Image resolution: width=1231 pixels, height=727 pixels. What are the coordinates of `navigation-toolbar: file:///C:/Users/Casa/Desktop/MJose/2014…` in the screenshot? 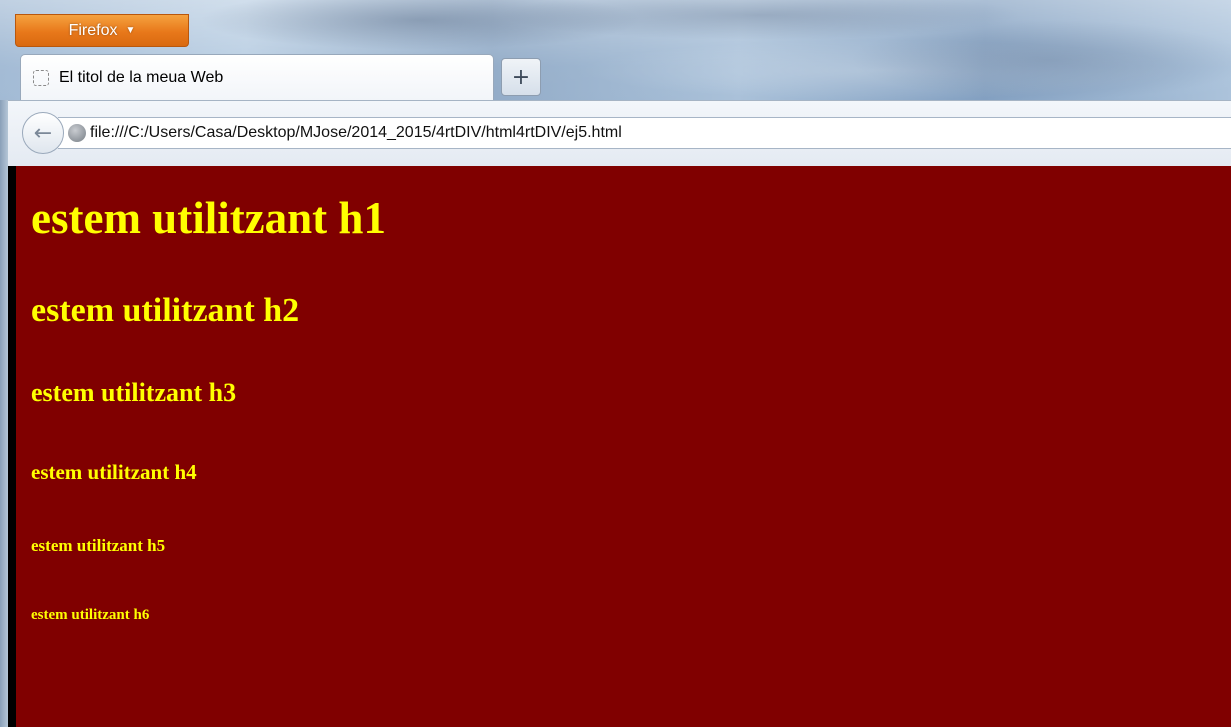 It's located at (615, 133).